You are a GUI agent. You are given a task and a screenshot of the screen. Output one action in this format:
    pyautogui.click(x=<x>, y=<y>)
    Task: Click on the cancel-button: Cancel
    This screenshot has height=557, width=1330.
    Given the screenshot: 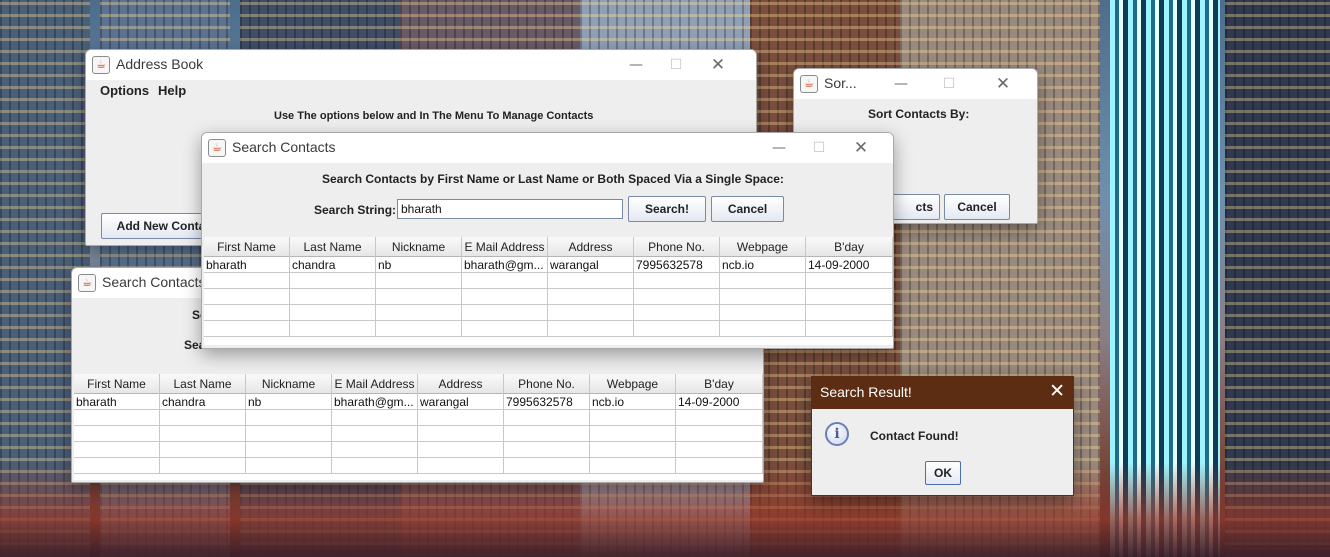 What is the action you would take?
    pyautogui.click(x=747, y=209)
    